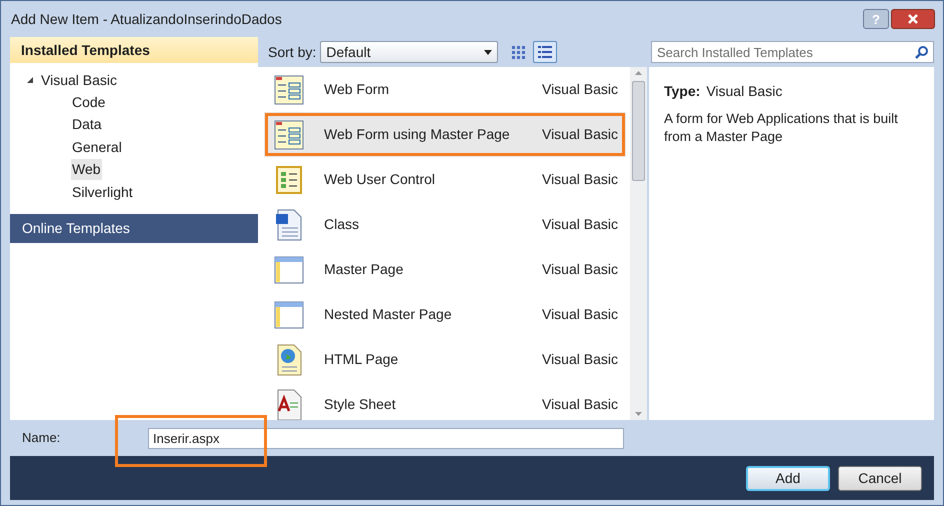 Image resolution: width=944 pixels, height=506 pixels. What do you see at coordinates (445, 224) in the screenshot?
I see `template-row: Class Visual Basic` at bounding box center [445, 224].